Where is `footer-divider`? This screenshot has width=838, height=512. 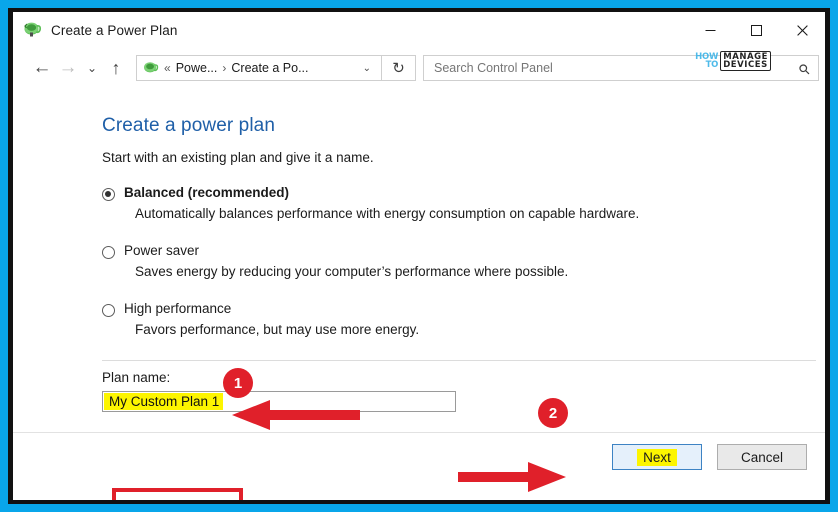 footer-divider is located at coordinates (419, 432).